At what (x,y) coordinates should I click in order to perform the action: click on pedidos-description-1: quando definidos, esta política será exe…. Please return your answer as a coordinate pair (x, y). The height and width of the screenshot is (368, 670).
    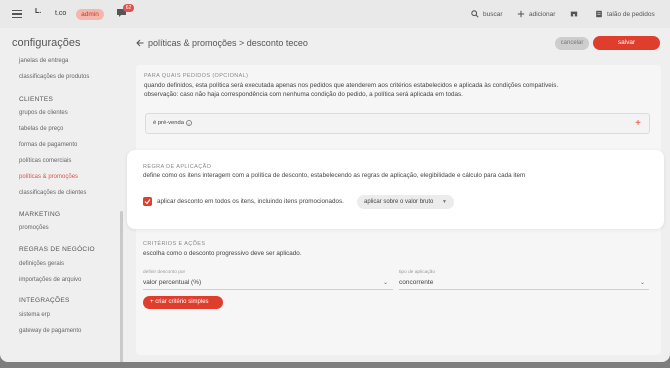
    Looking at the image, I should click on (351, 85).